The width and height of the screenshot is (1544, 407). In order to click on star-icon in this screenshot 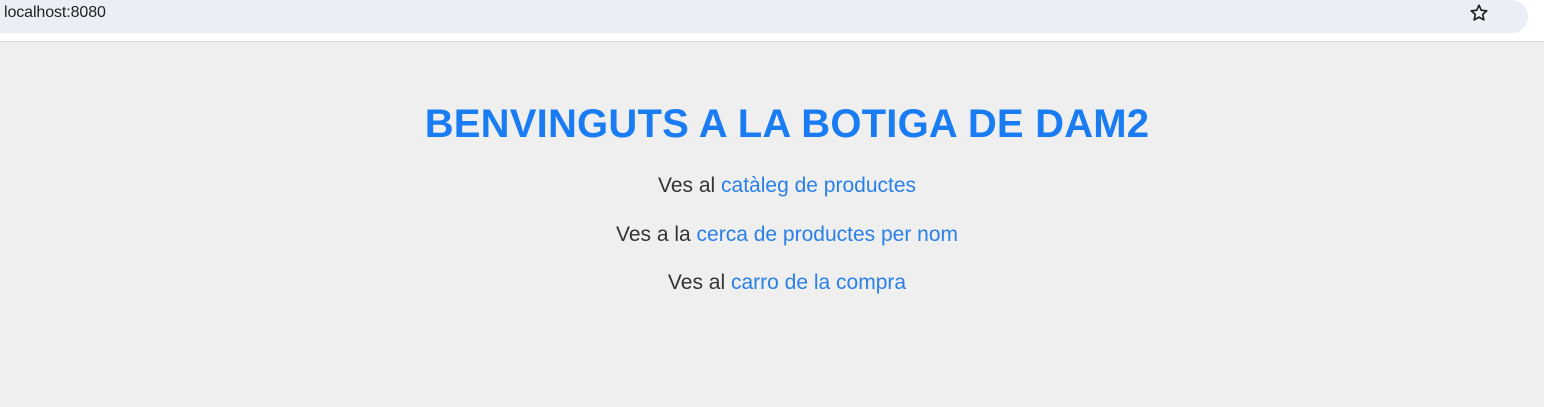, I will do `click(1479, 13)`.